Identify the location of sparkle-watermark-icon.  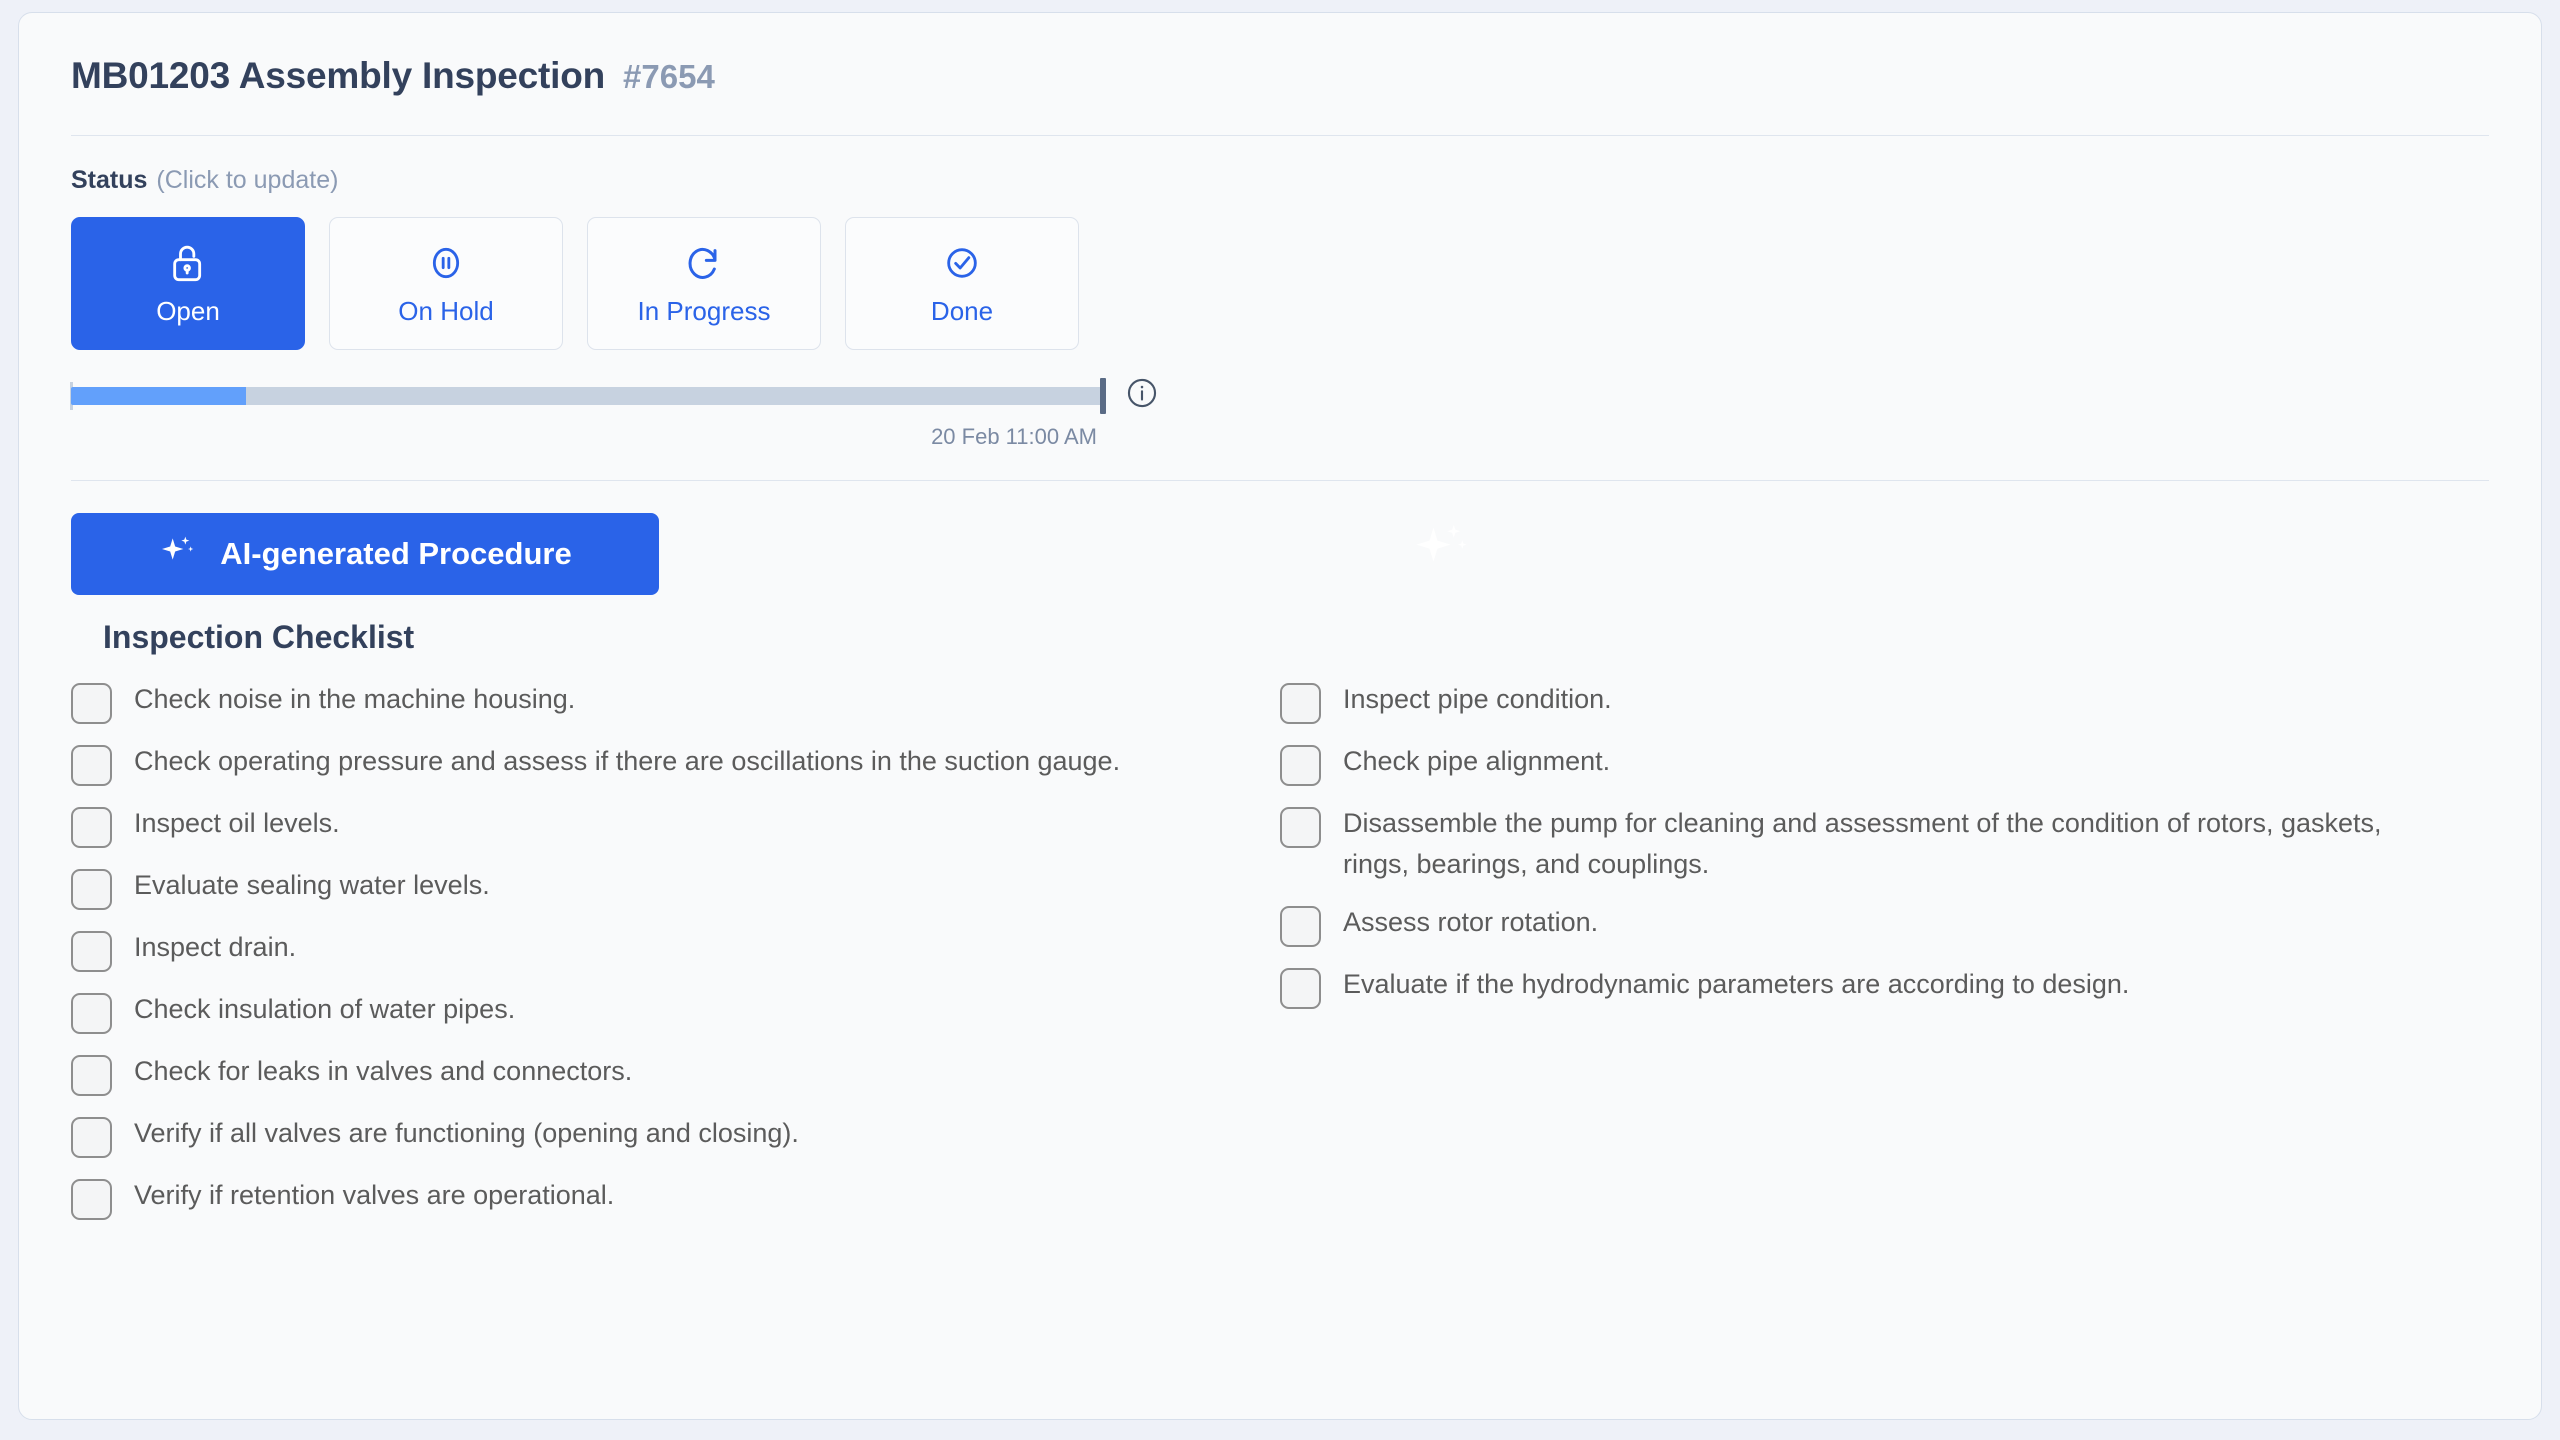
(1442, 553).